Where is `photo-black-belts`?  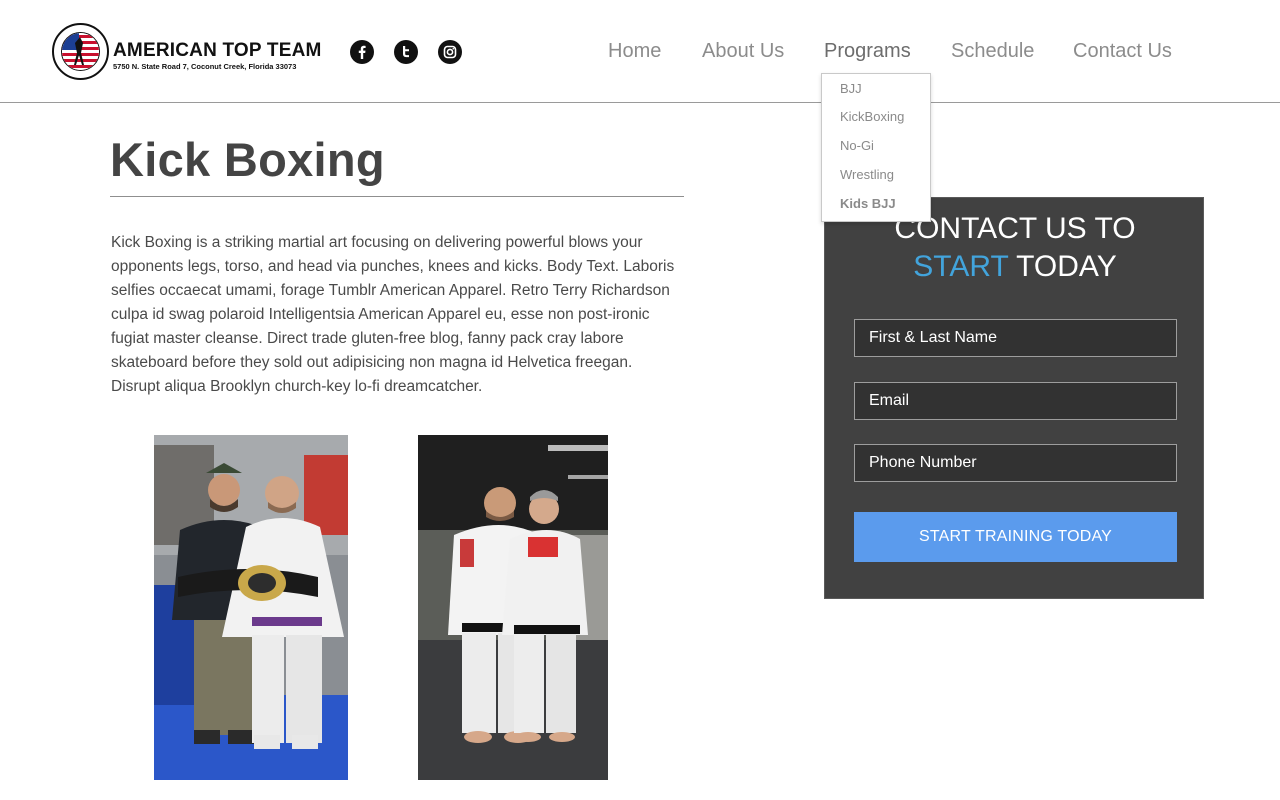 photo-black-belts is located at coordinates (513, 607).